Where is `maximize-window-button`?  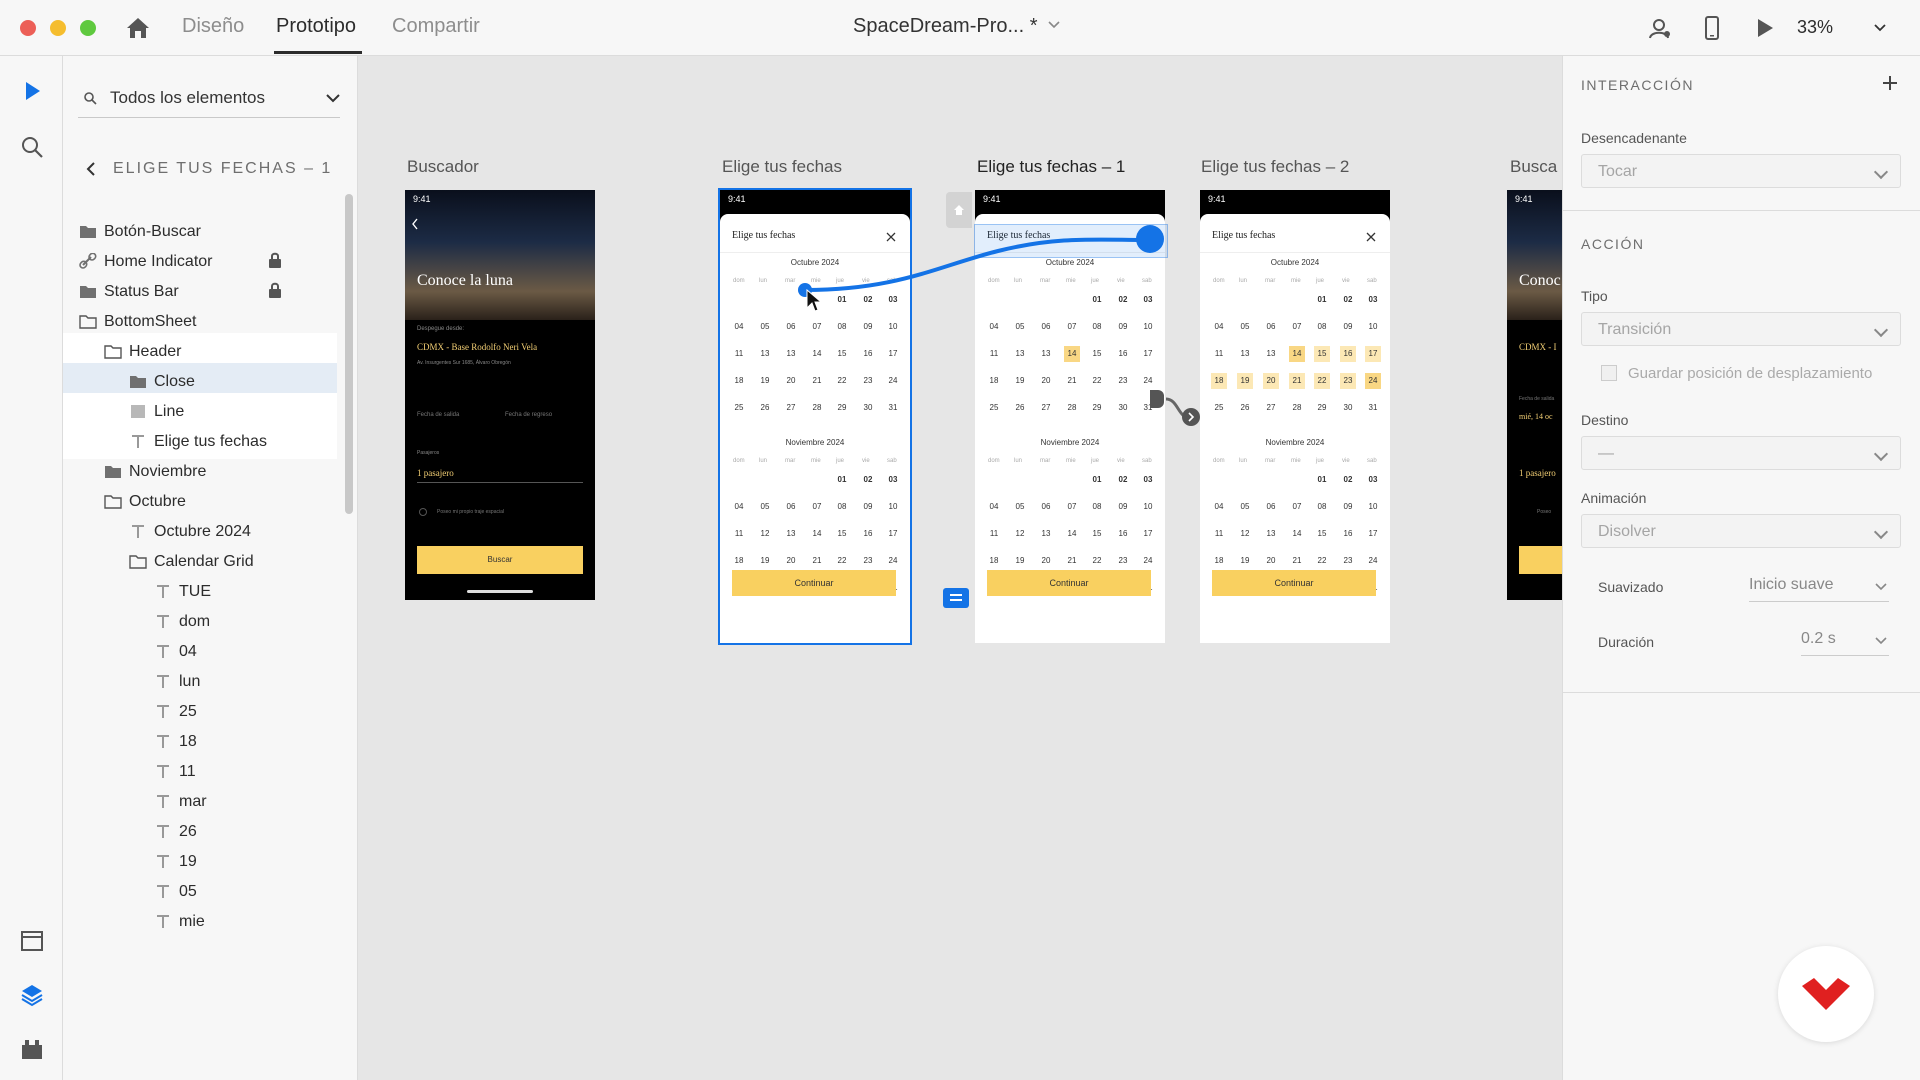 maximize-window-button is located at coordinates (88, 28).